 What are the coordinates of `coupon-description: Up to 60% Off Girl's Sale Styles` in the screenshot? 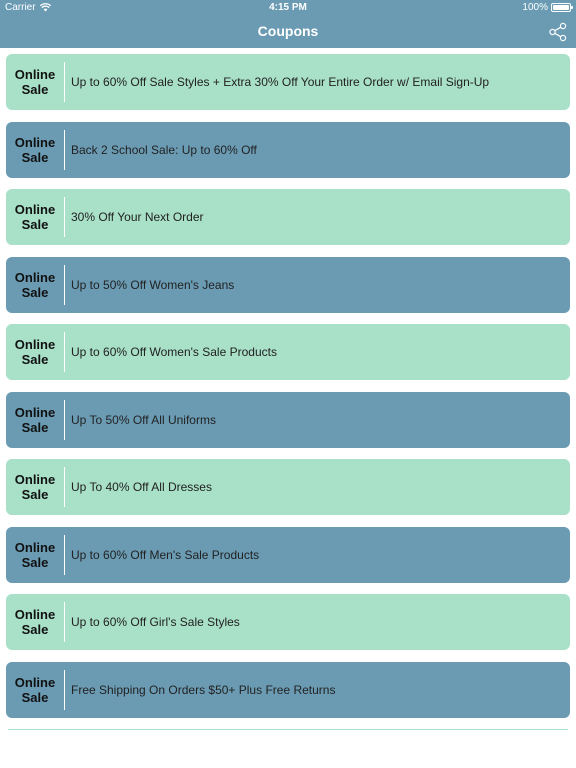 It's located at (155, 622).